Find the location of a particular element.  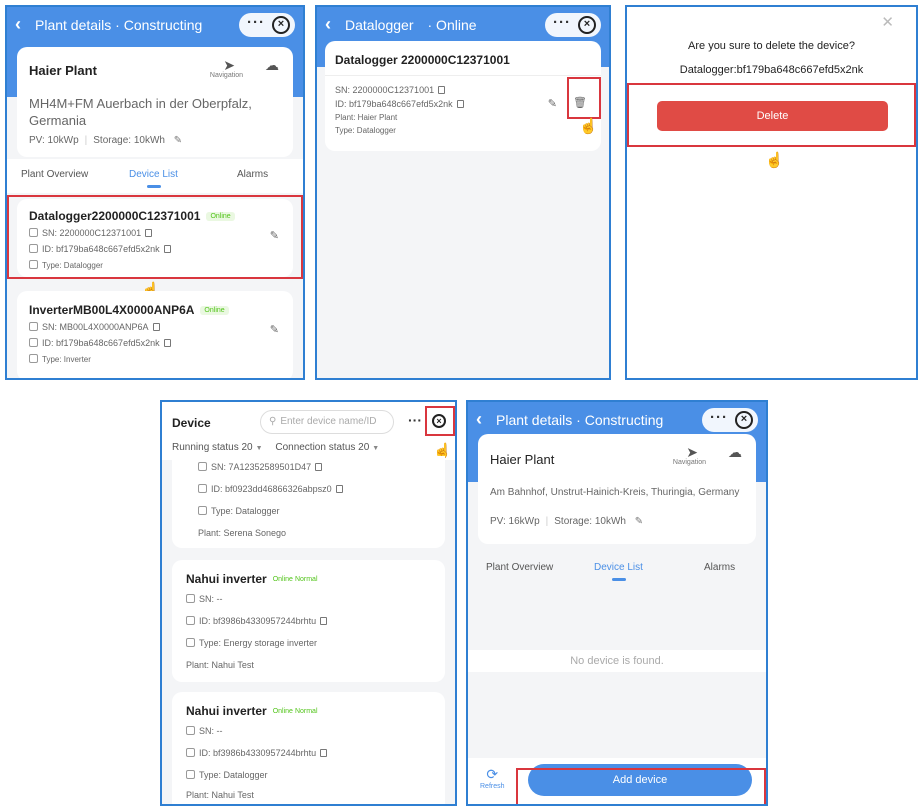

search-input: ⚲ Enter device name/ID is located at coordinates (327, 422).